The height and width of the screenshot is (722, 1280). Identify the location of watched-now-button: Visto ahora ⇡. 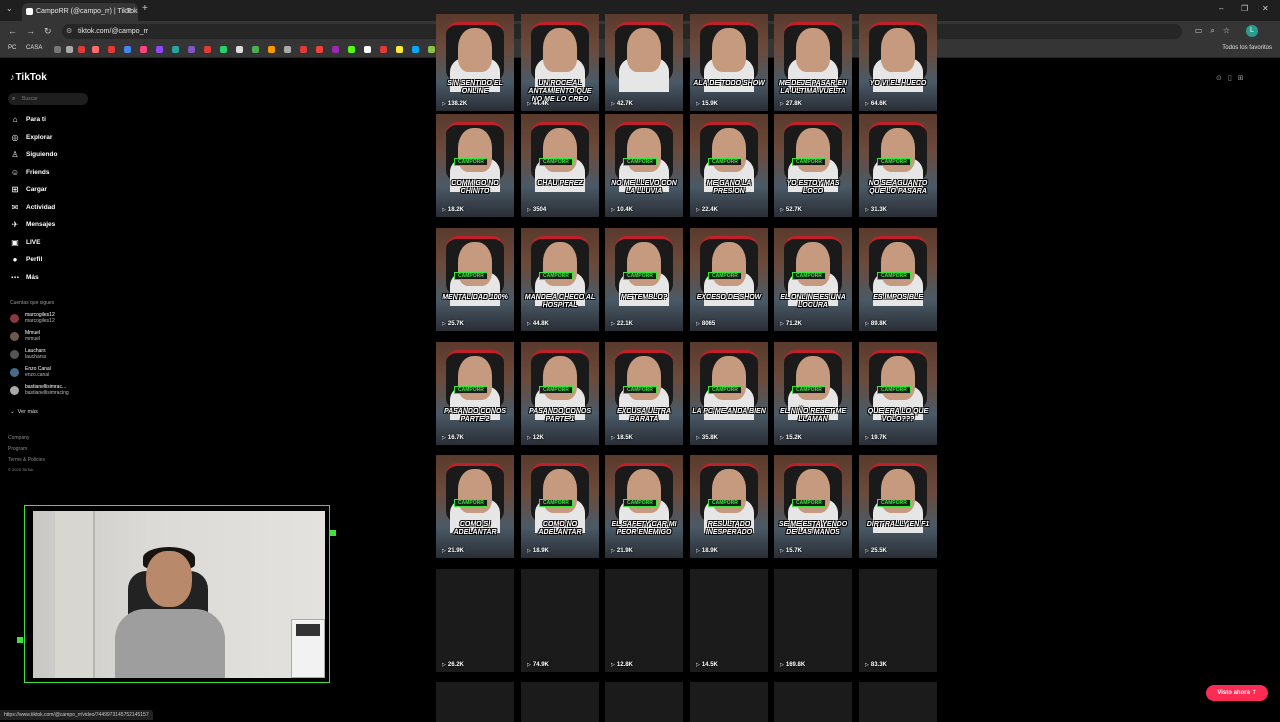
(1237, 693).